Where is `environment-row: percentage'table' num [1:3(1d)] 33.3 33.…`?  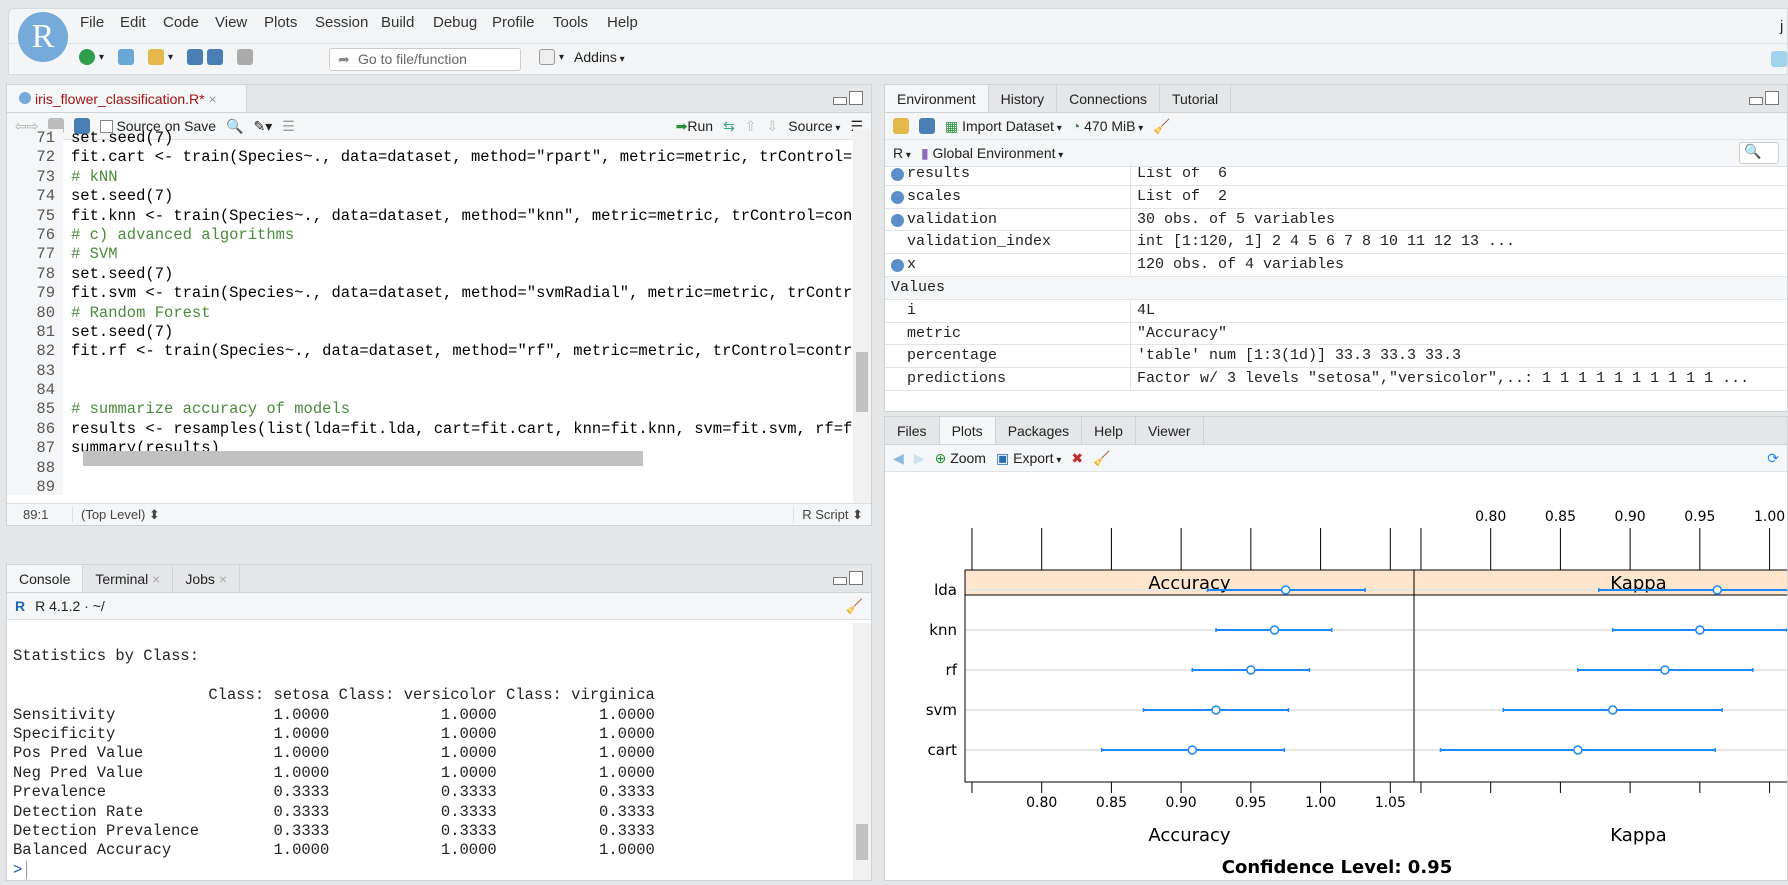 environment-row: percentage'table' num [1:3(1d)] 33.3 33.… is located at coordinates (1336, 357).